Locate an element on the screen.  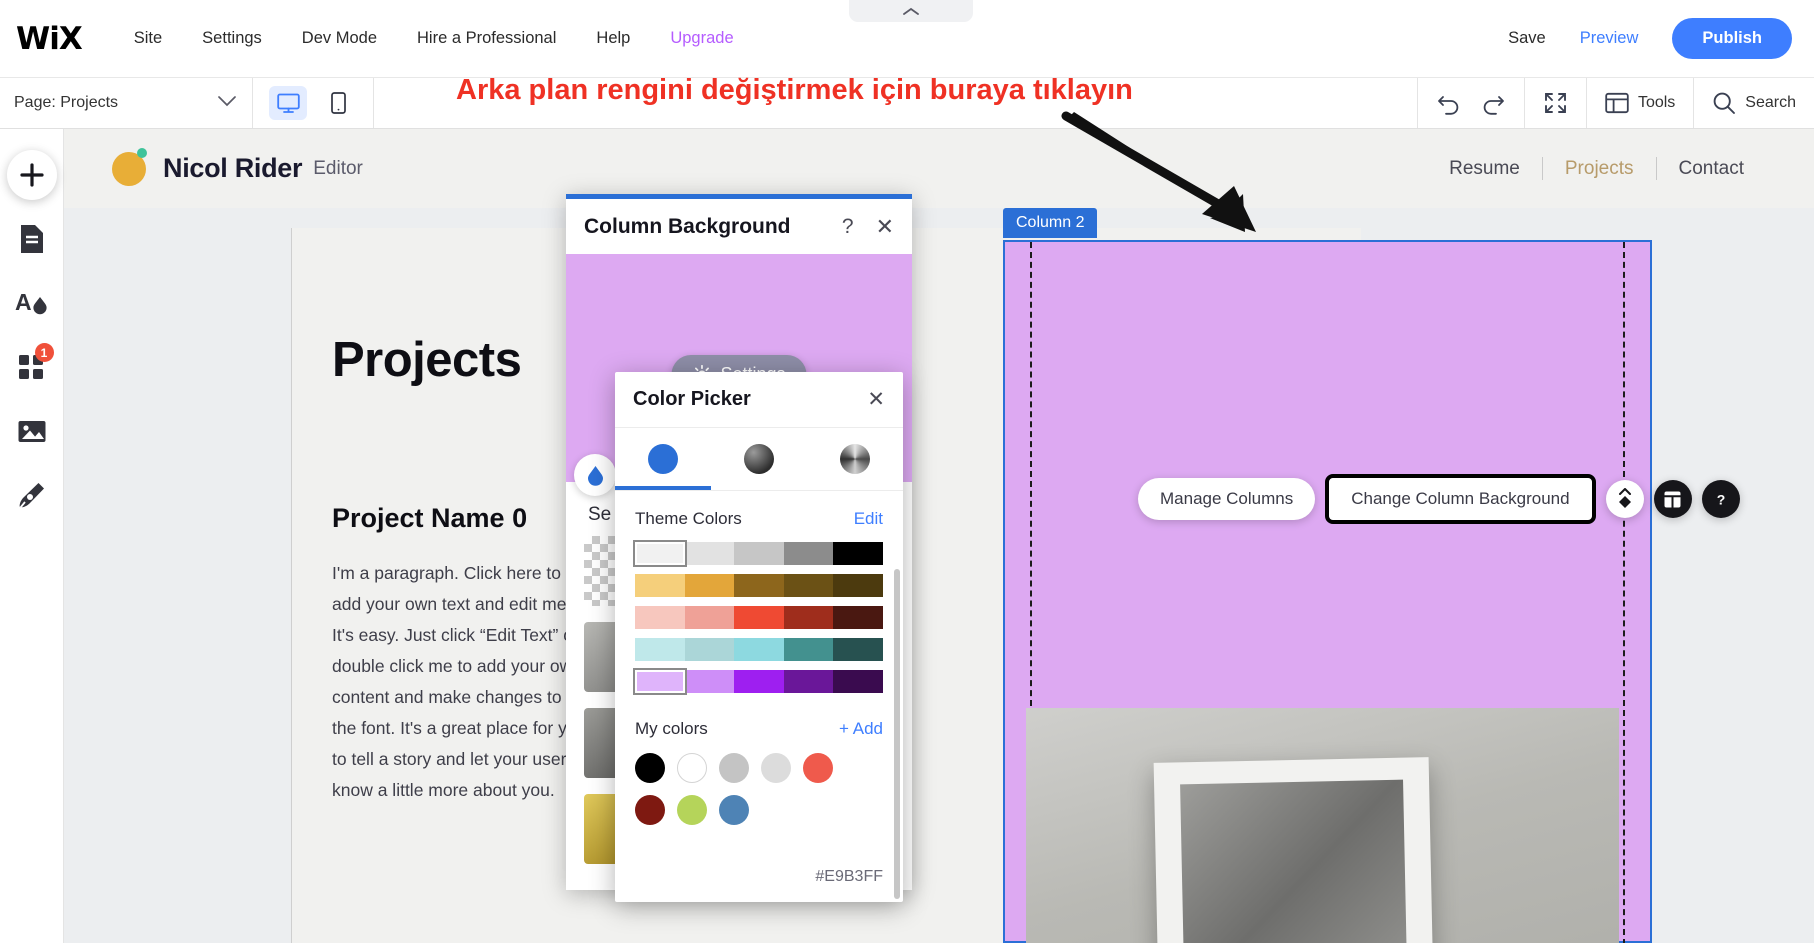
undo-button is located at coordinates (1449, 103).